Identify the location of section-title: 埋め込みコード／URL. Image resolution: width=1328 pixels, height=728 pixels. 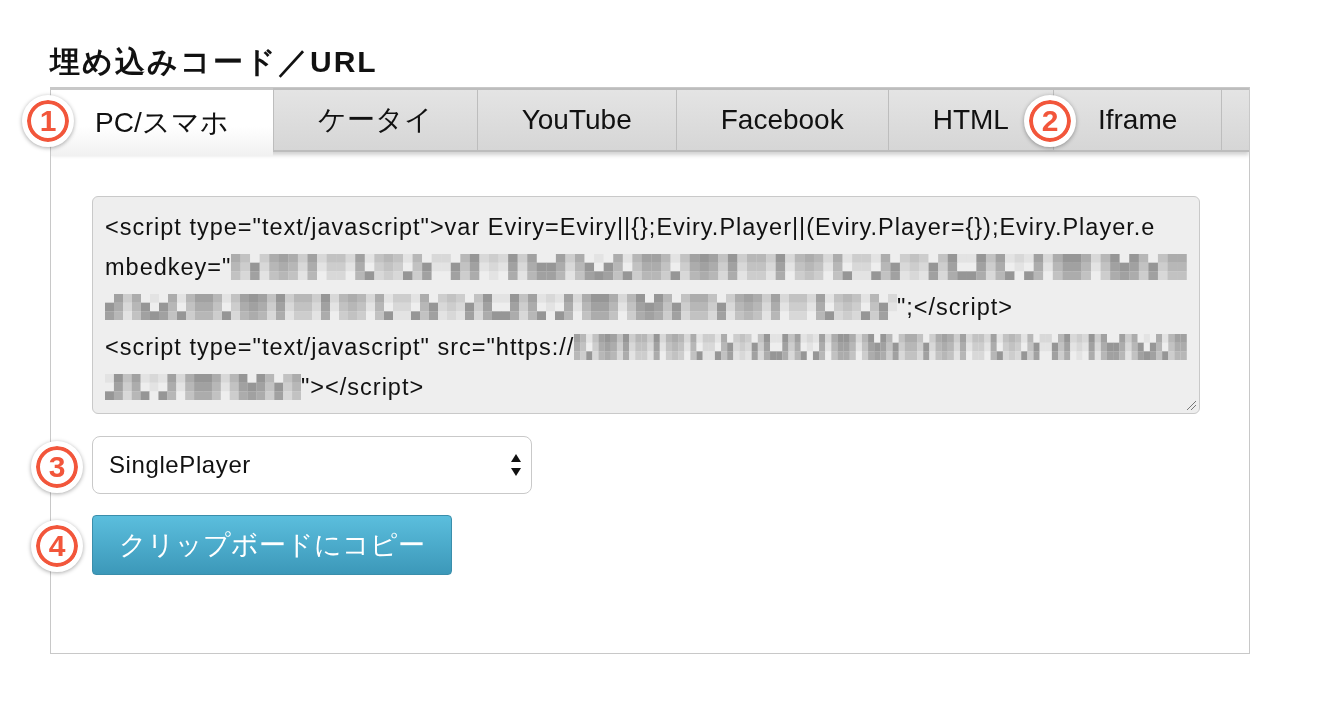
(214, 62).